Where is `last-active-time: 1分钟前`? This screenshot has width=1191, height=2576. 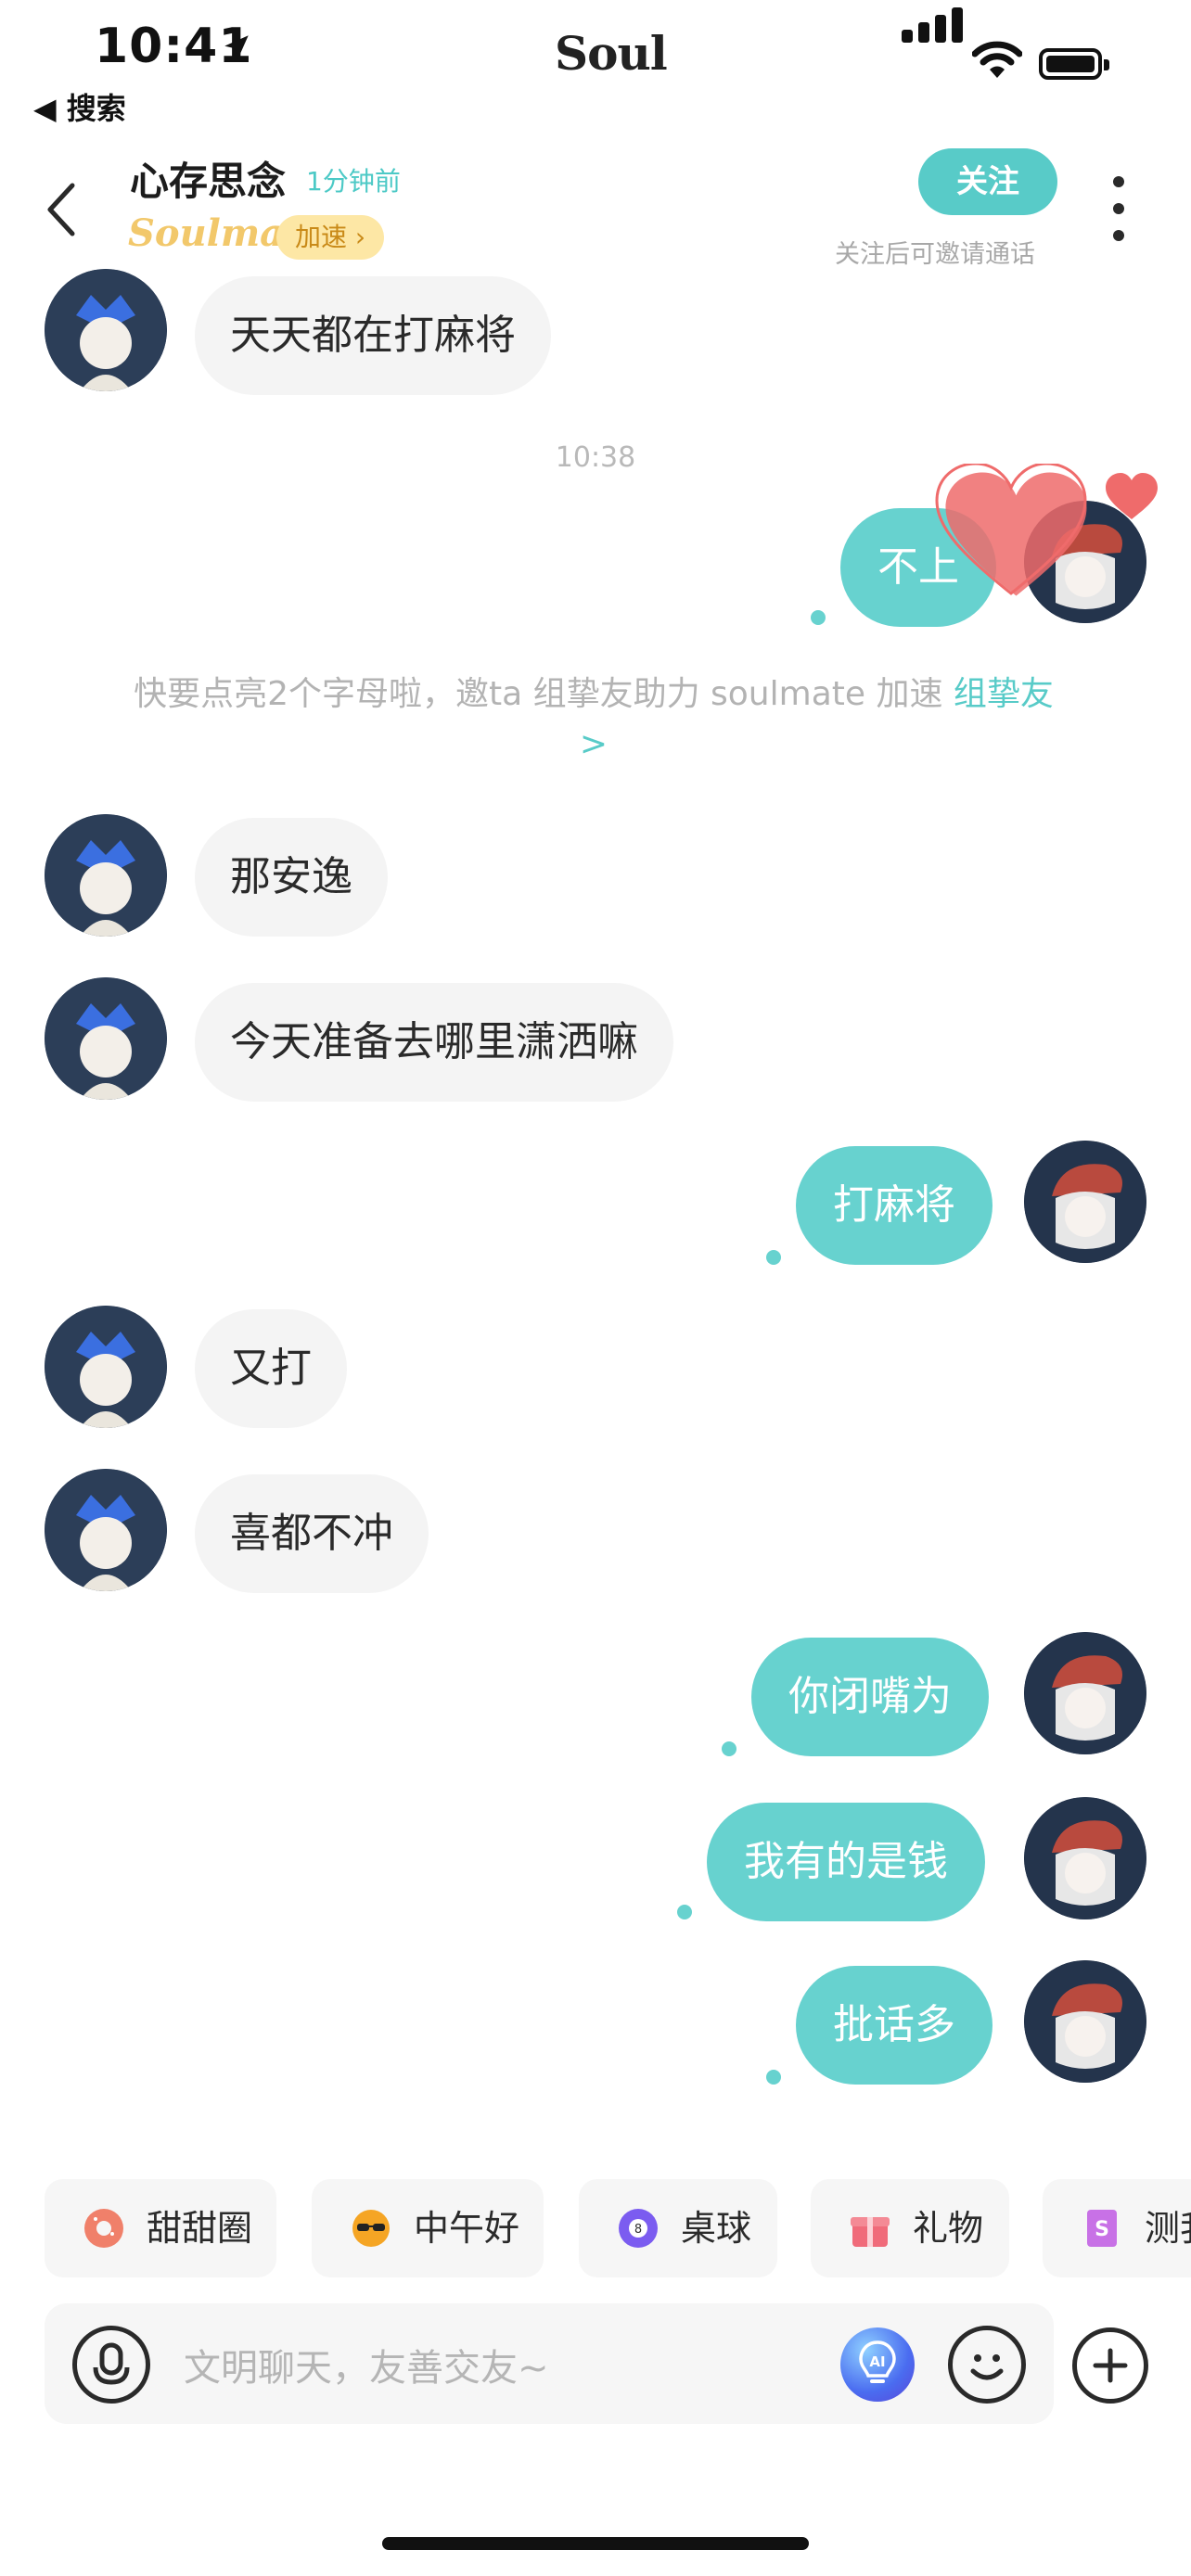
last-active-time: 1分钟前 is located at coordinates (353, 181).